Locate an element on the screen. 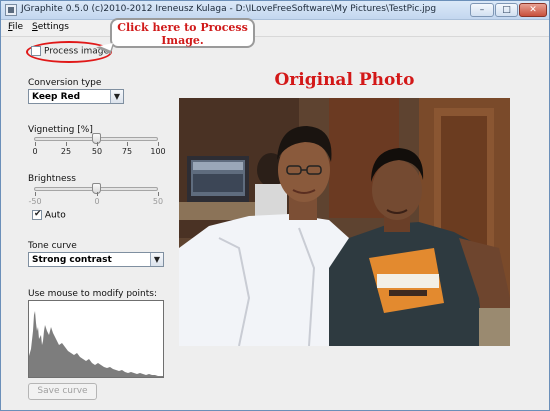 This screenshot has width=550, height=411. callout-bubble: Click here to Process Image. is located at coordinates (182, 33).